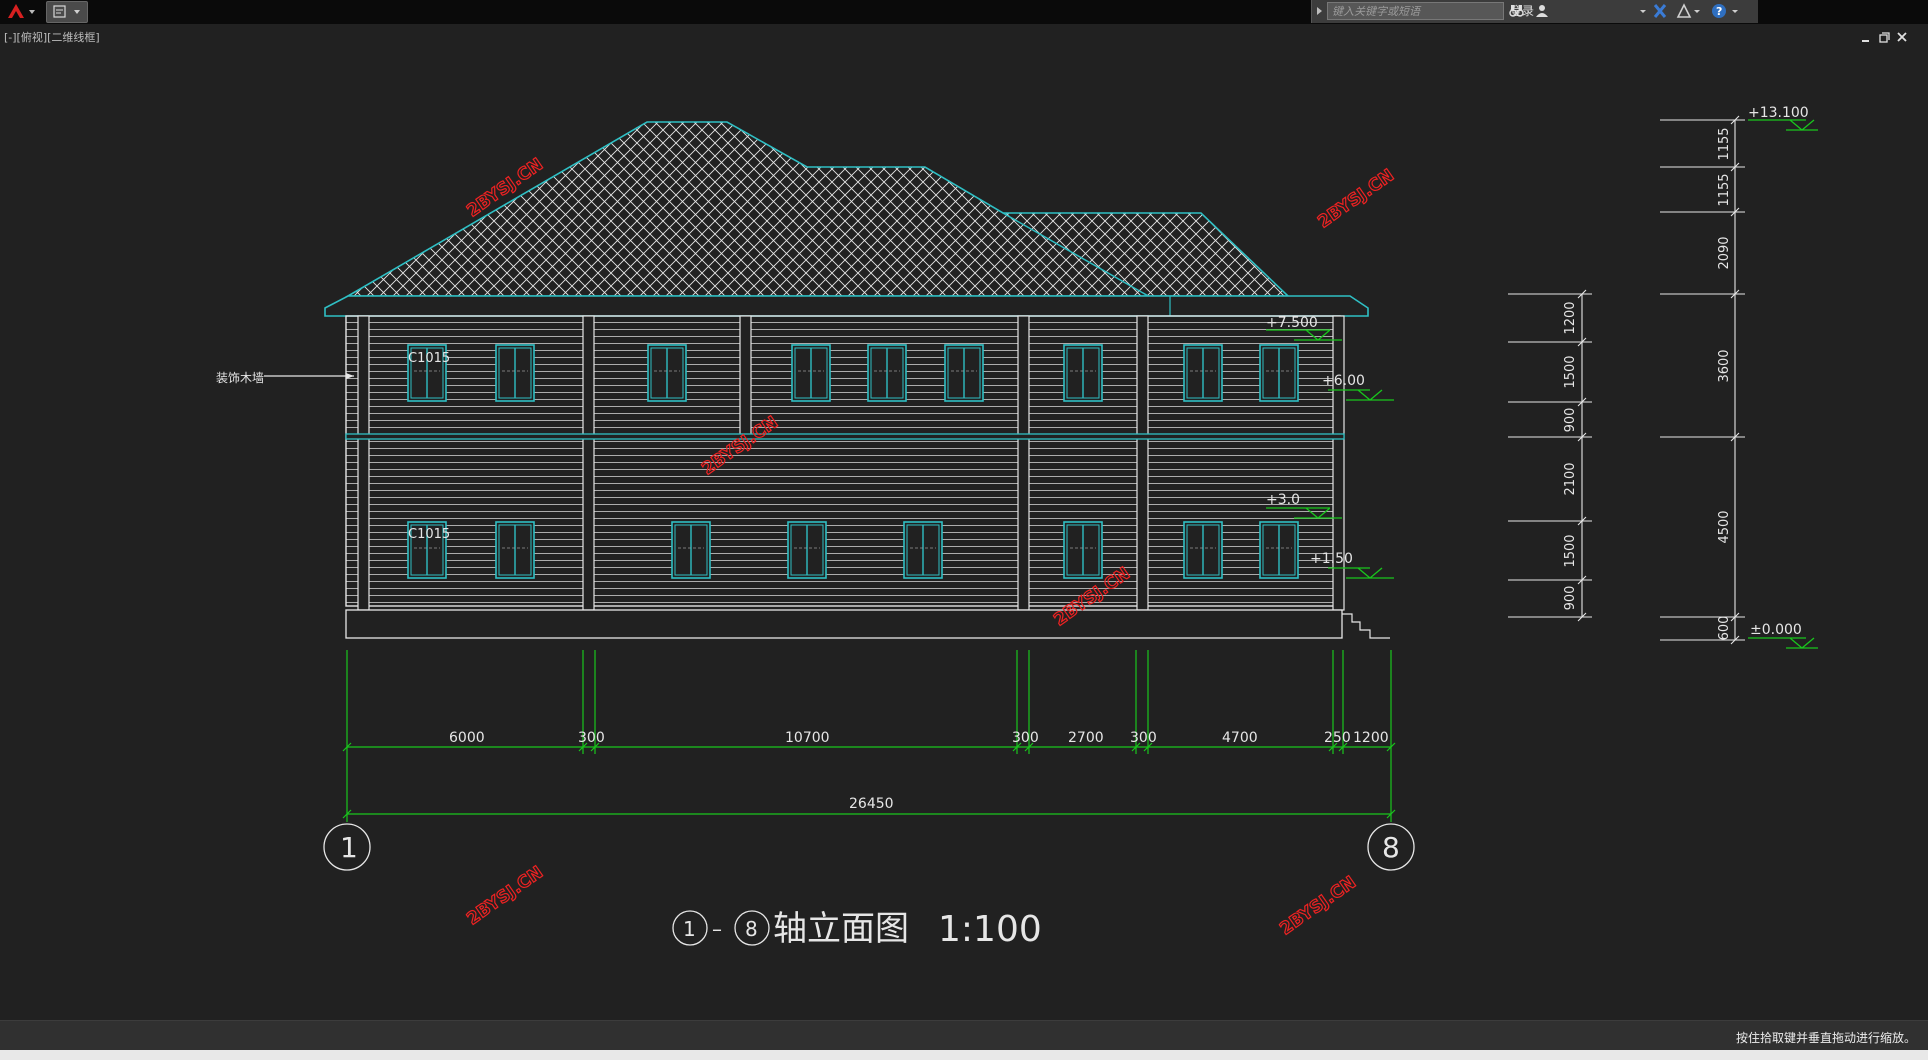  I want to click on level-0: ±0.000, so click(1776, 630).